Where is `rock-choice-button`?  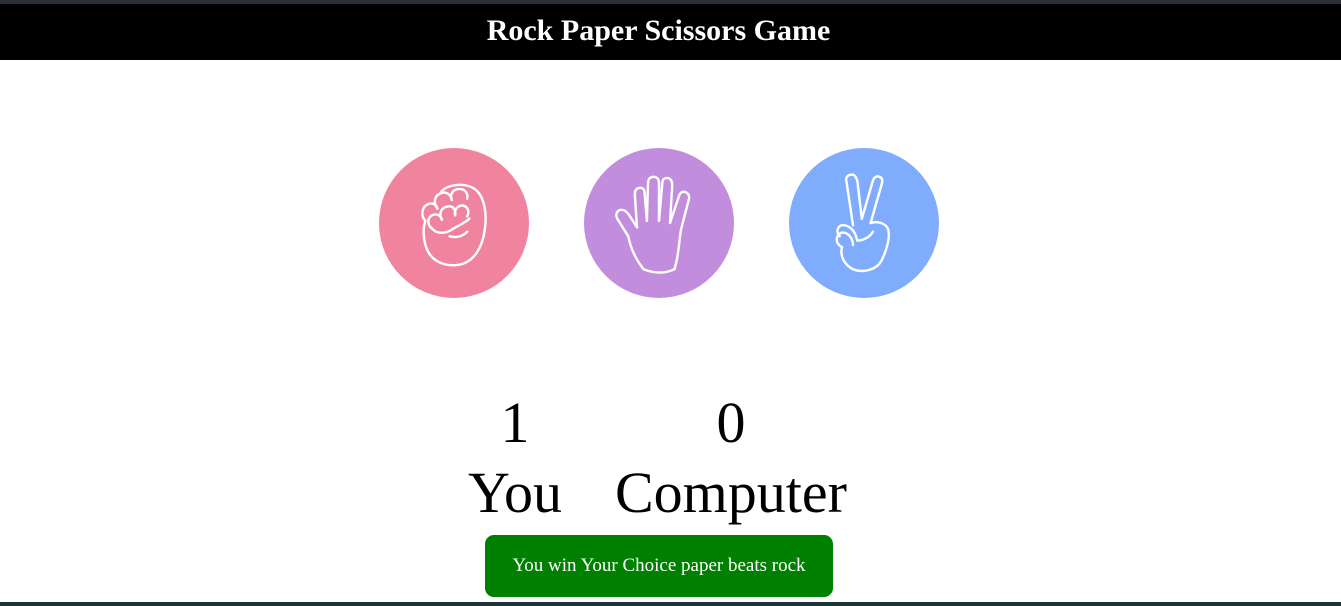 rock-choice-button is located at coordinates (454, 223).